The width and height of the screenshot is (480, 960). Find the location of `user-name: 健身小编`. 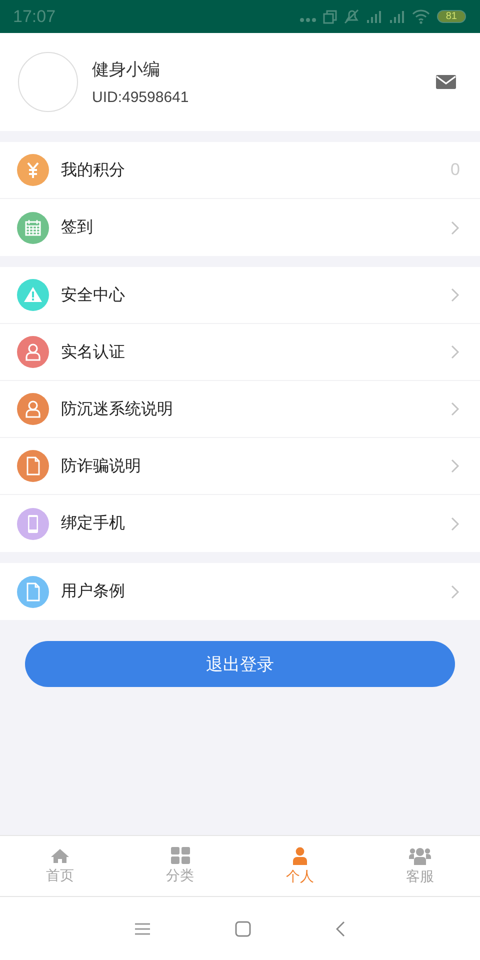

user-name: 健身小编 is located at coordinates (126, 70).